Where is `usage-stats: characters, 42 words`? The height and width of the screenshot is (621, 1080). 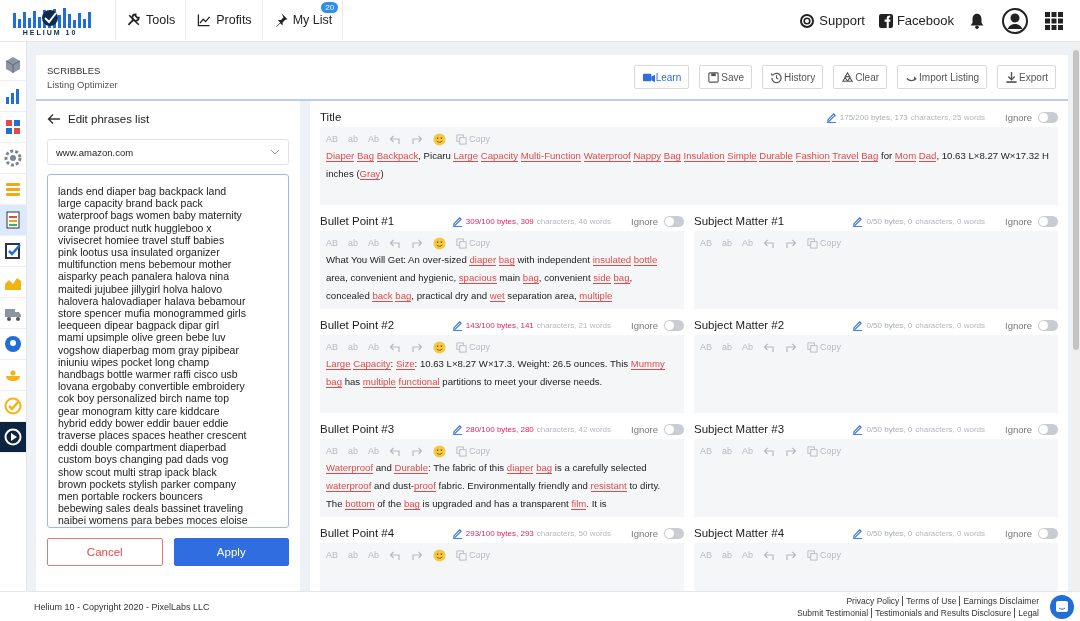
usage-stats: characters, 42 words is located at coordinates (574, 429).